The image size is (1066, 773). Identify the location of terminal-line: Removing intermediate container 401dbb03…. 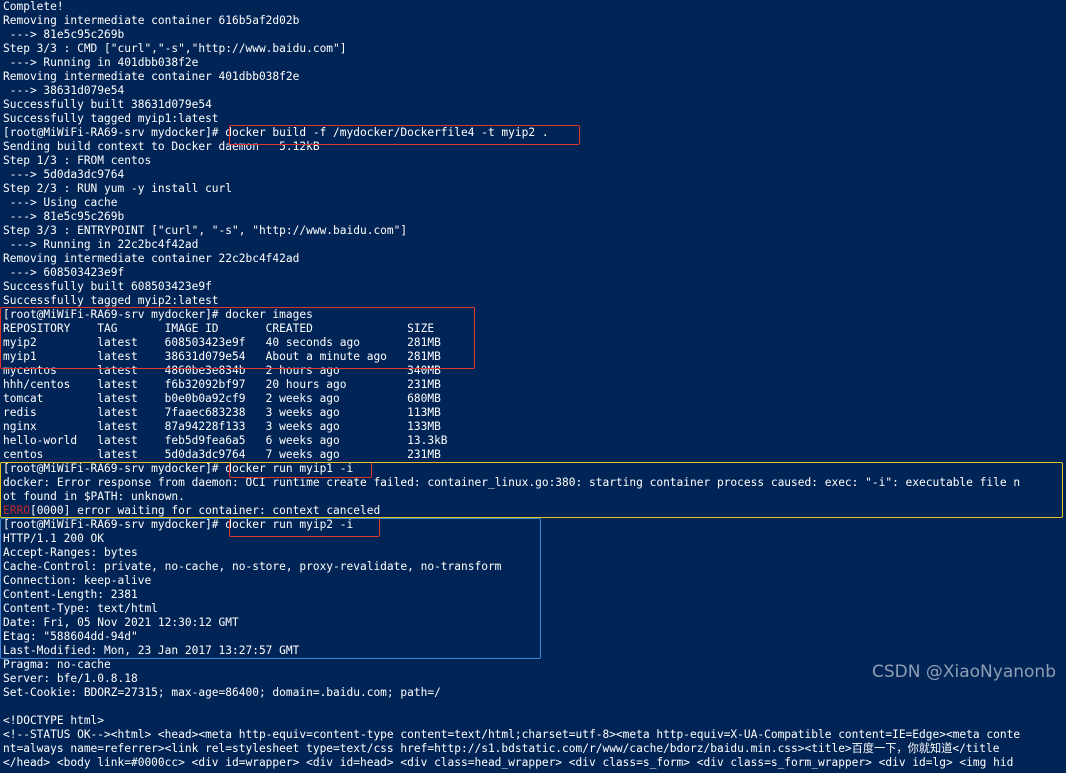
(151, 76).